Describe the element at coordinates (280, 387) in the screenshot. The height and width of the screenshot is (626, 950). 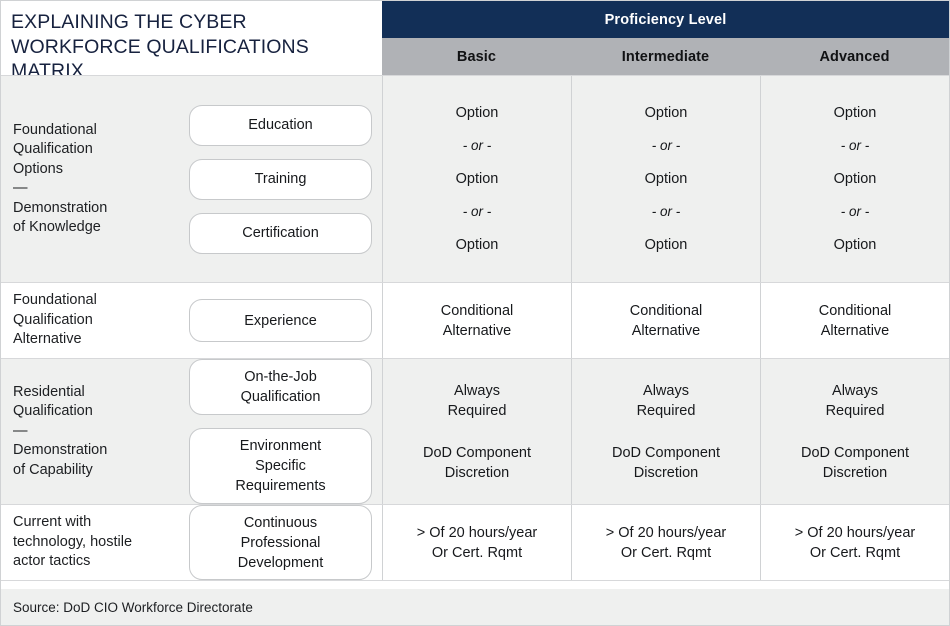
I see `pill-on-the-job-qualification: On-the-Job Qualification` at that location.